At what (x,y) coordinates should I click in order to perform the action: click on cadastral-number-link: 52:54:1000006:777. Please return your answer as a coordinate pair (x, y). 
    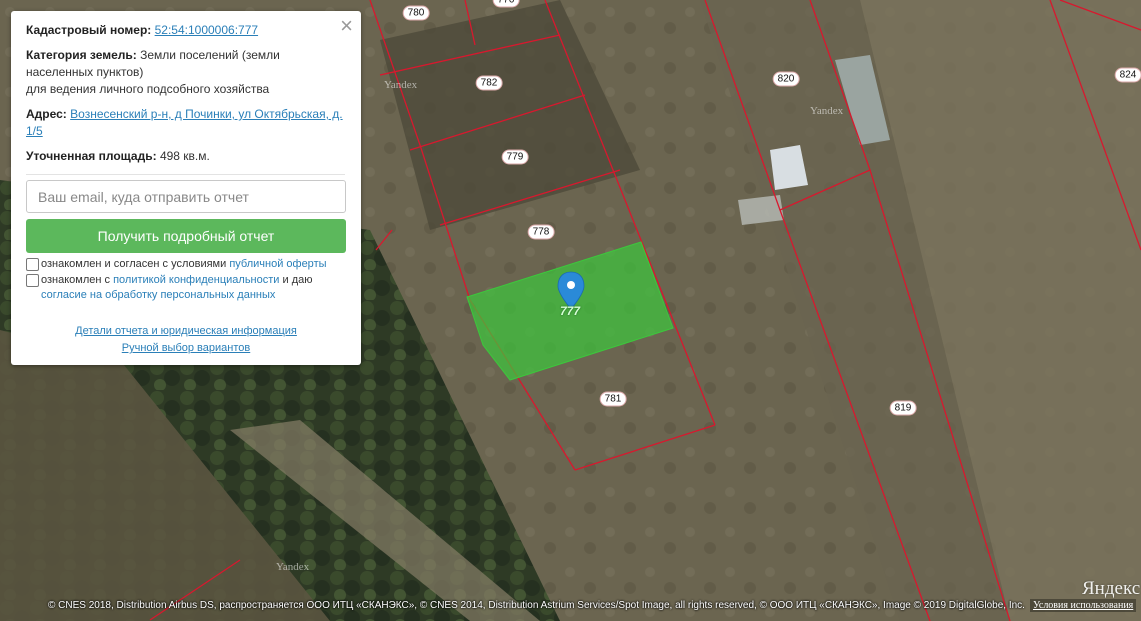
    Looking at the image, I should click on (206, 30).